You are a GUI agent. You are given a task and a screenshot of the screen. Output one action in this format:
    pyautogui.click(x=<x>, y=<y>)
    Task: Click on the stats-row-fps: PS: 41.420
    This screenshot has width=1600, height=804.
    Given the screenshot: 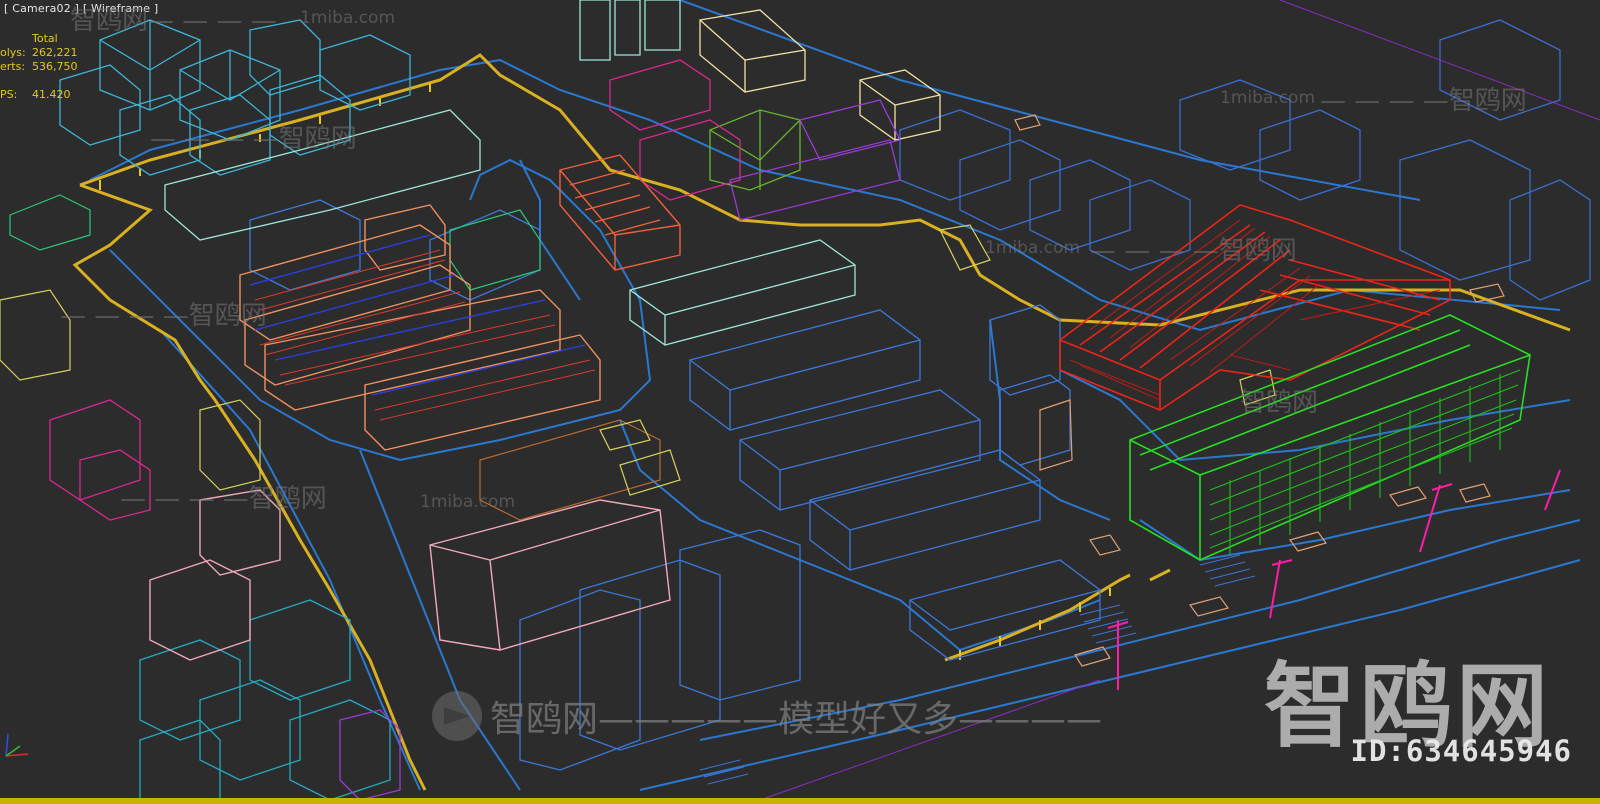 What is the action you would take?
    pyautogui.click(x=46, y=95)
    